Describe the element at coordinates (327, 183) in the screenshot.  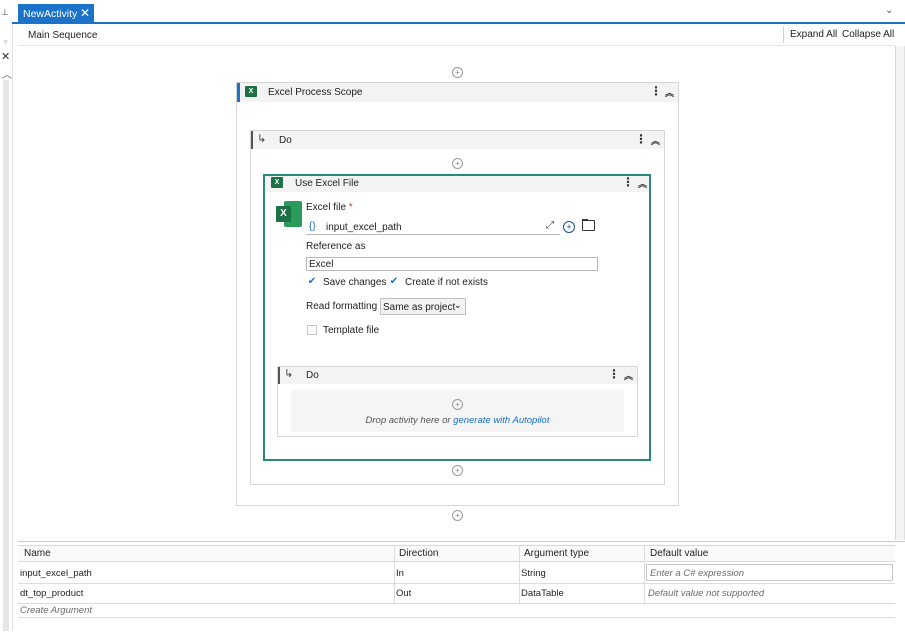
I see `use-excel-title: Use Excel File` at that location.